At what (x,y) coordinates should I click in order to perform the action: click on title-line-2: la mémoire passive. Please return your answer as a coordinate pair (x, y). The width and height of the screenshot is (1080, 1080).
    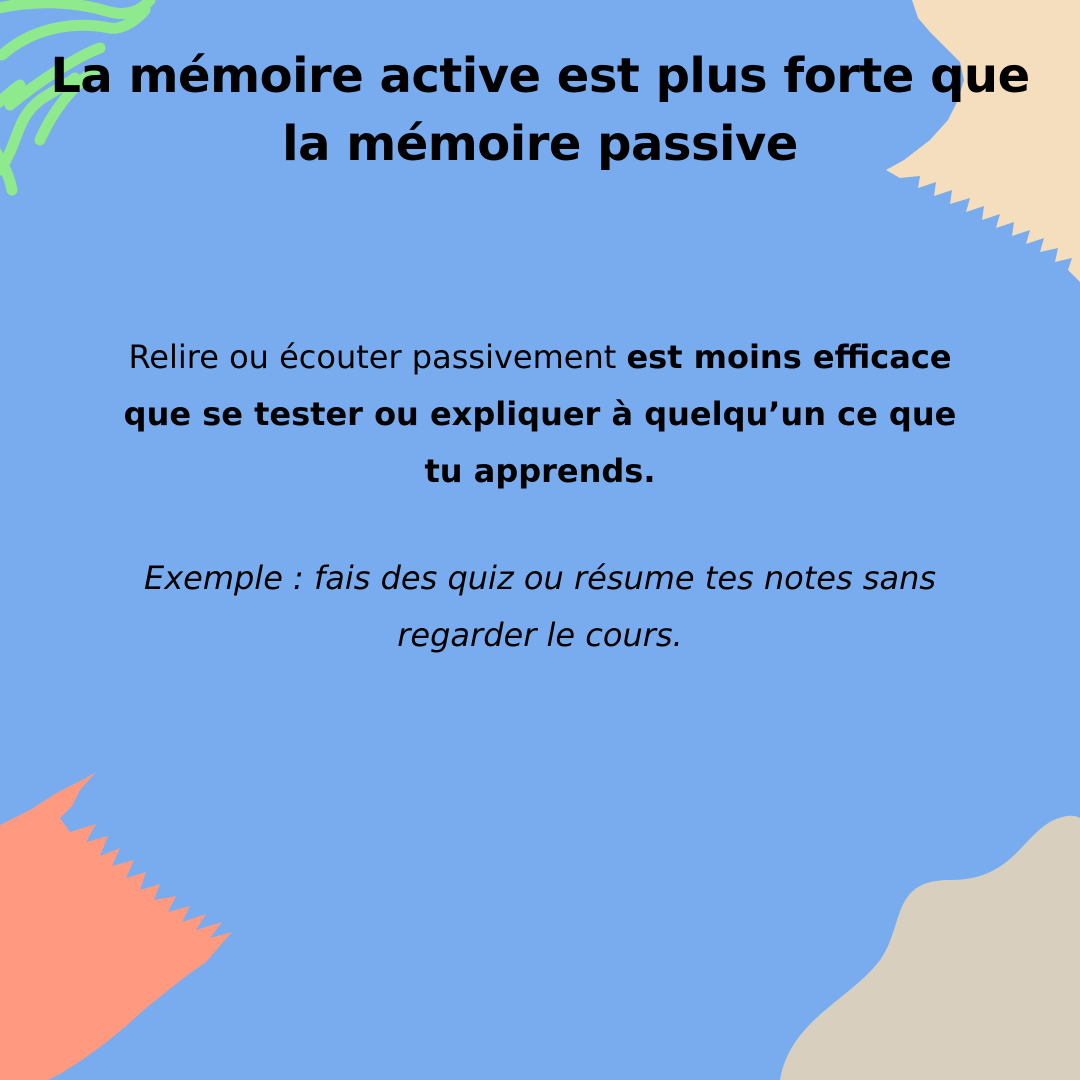
    Looking at the image, I should click on (540, 144).